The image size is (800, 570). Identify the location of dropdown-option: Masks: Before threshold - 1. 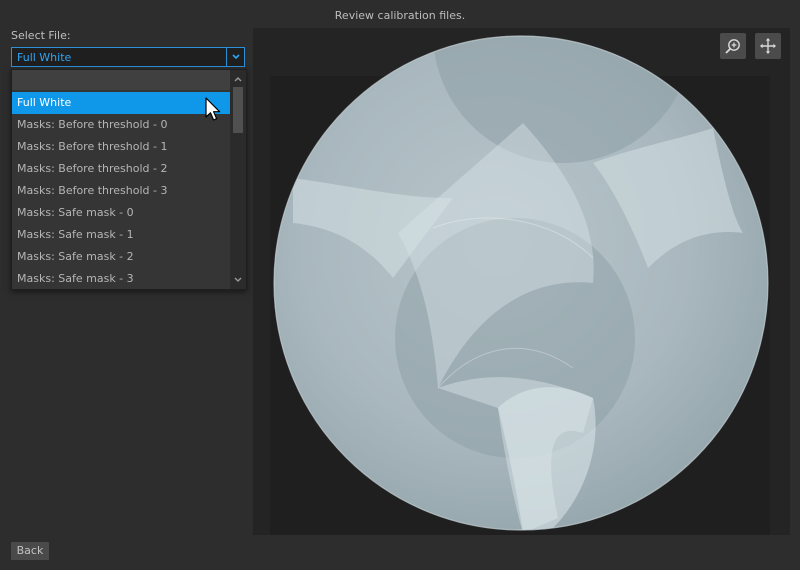
(121, 147).